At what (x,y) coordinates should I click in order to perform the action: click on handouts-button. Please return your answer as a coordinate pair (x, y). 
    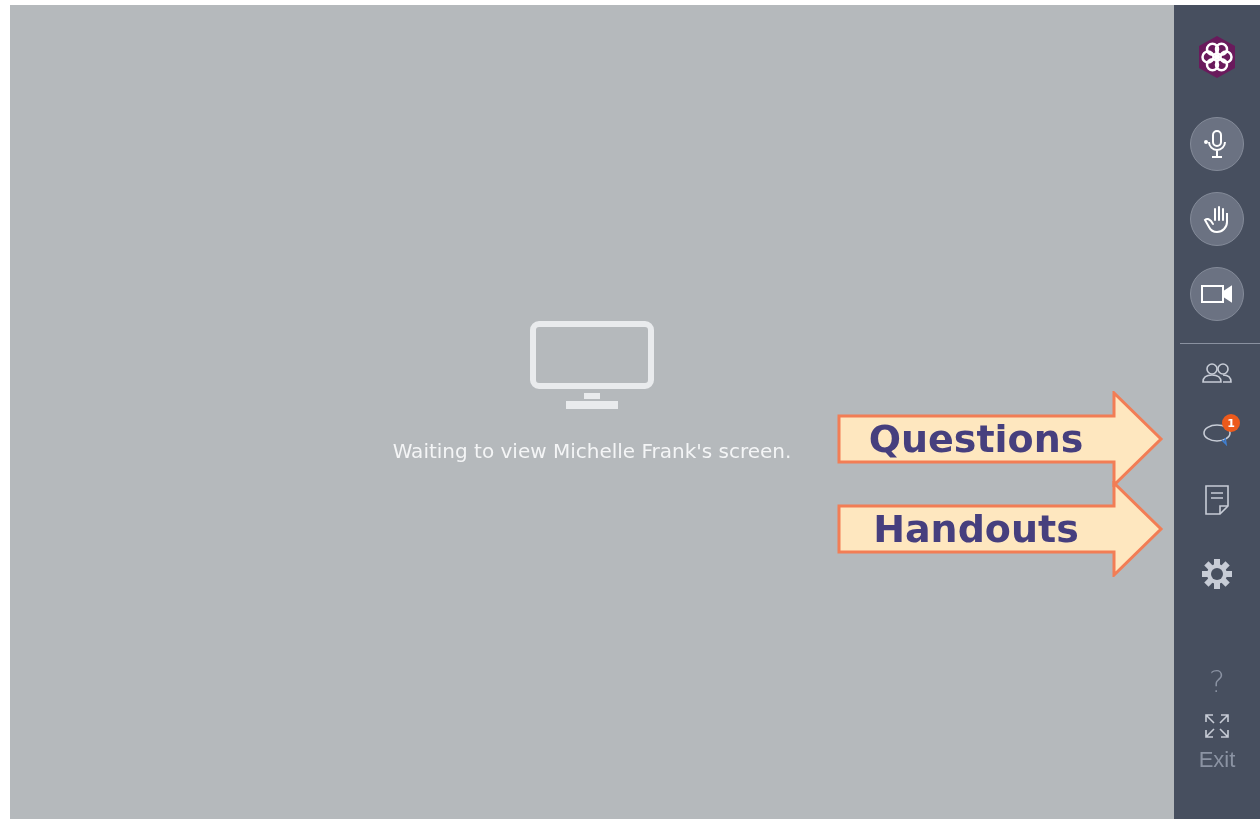
    Looking at the image, I should click on (1217, 500).